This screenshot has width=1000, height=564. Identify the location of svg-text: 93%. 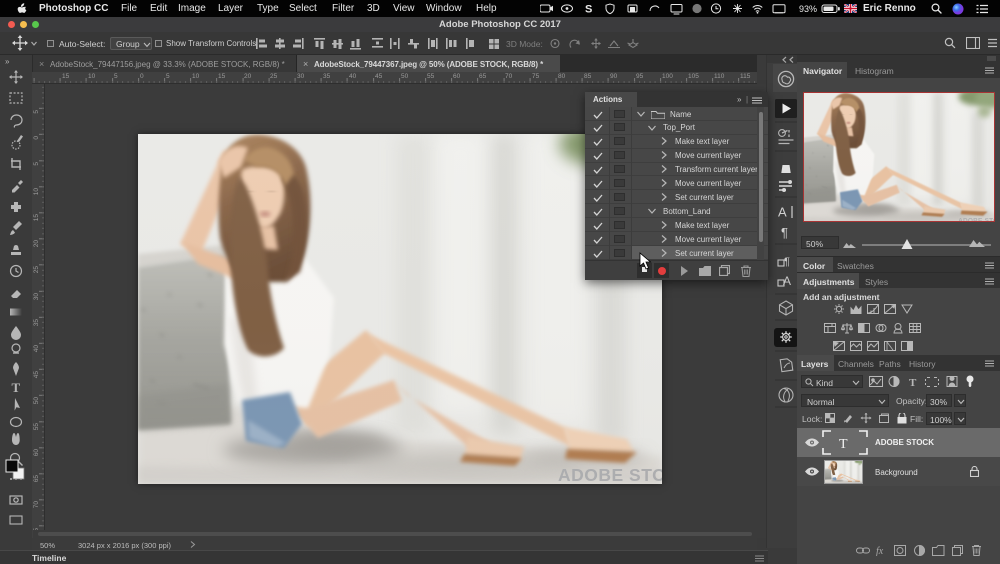
(808, 9).